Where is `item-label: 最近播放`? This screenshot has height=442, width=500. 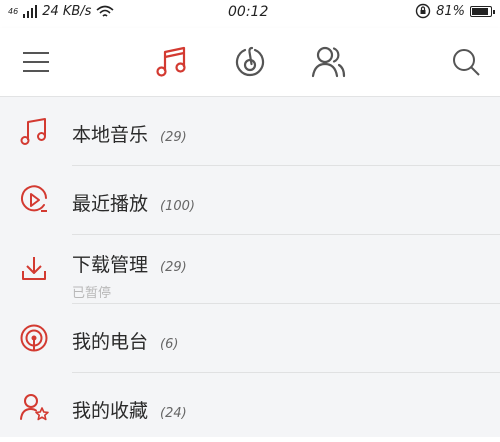 item-label: 最近播放 is located at coordinates (110, 204).